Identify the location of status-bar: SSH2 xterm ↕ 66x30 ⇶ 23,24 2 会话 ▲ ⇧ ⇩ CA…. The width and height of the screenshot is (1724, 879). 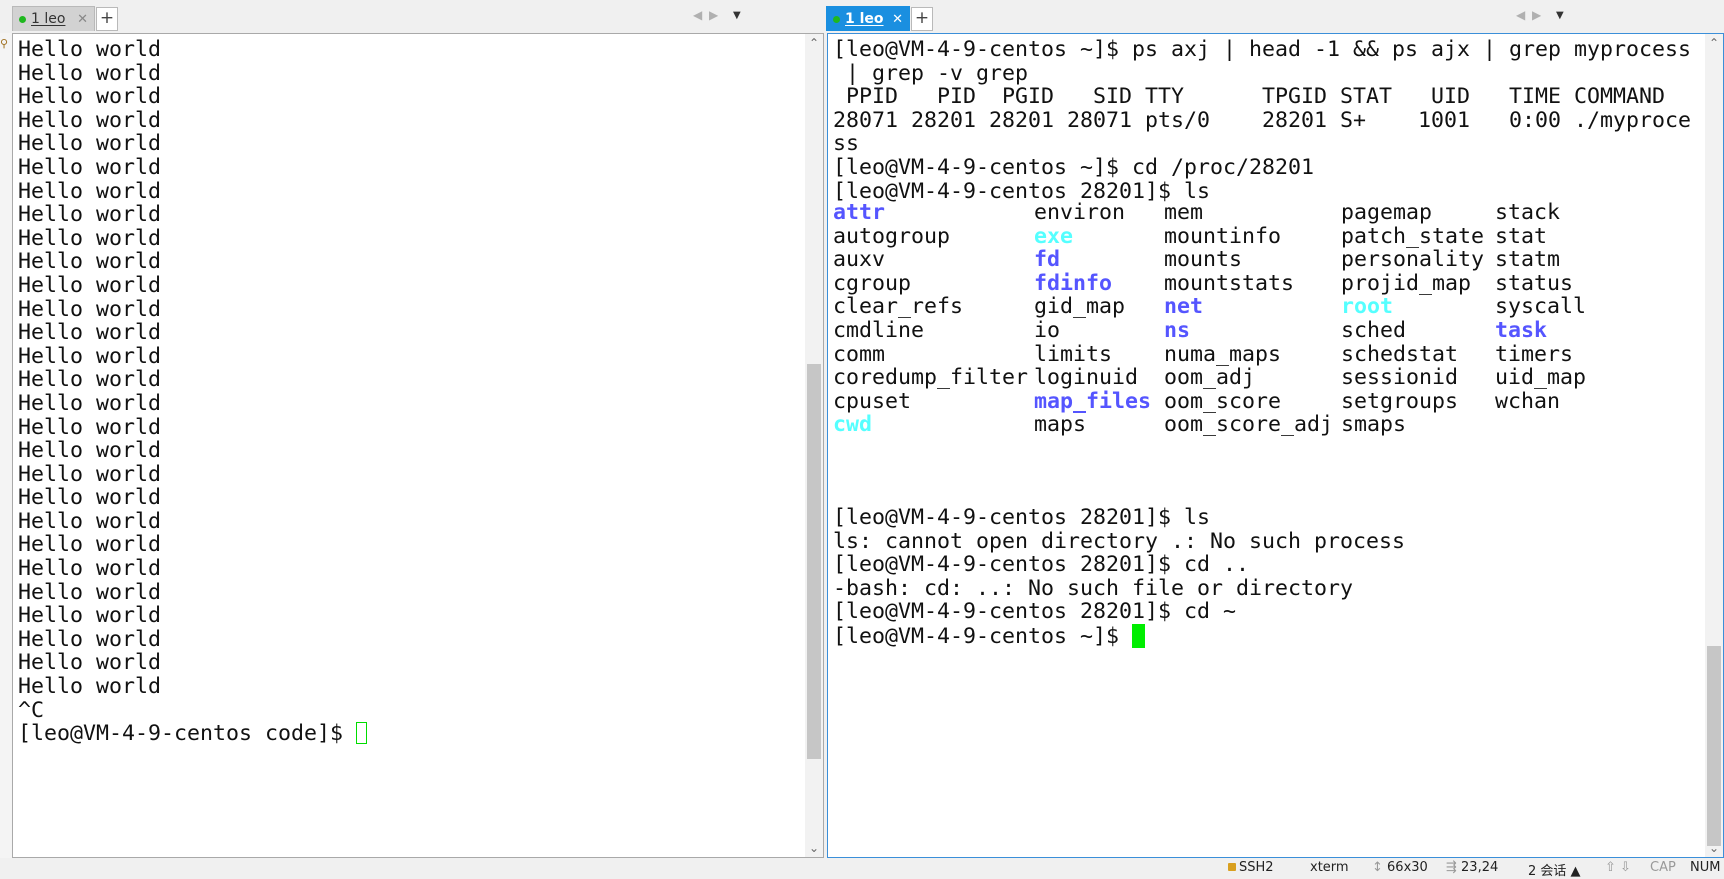
(862, 868).